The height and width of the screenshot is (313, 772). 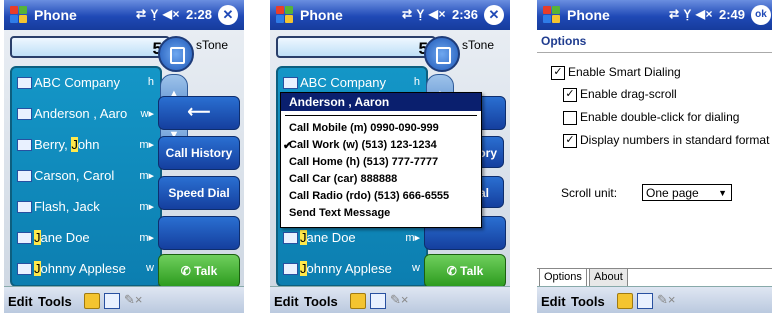 What do you see at coordinates (81, 113) in the screenshot?
I see `contact-name: Anderson , Aaro` at bounding box center [81, 113].